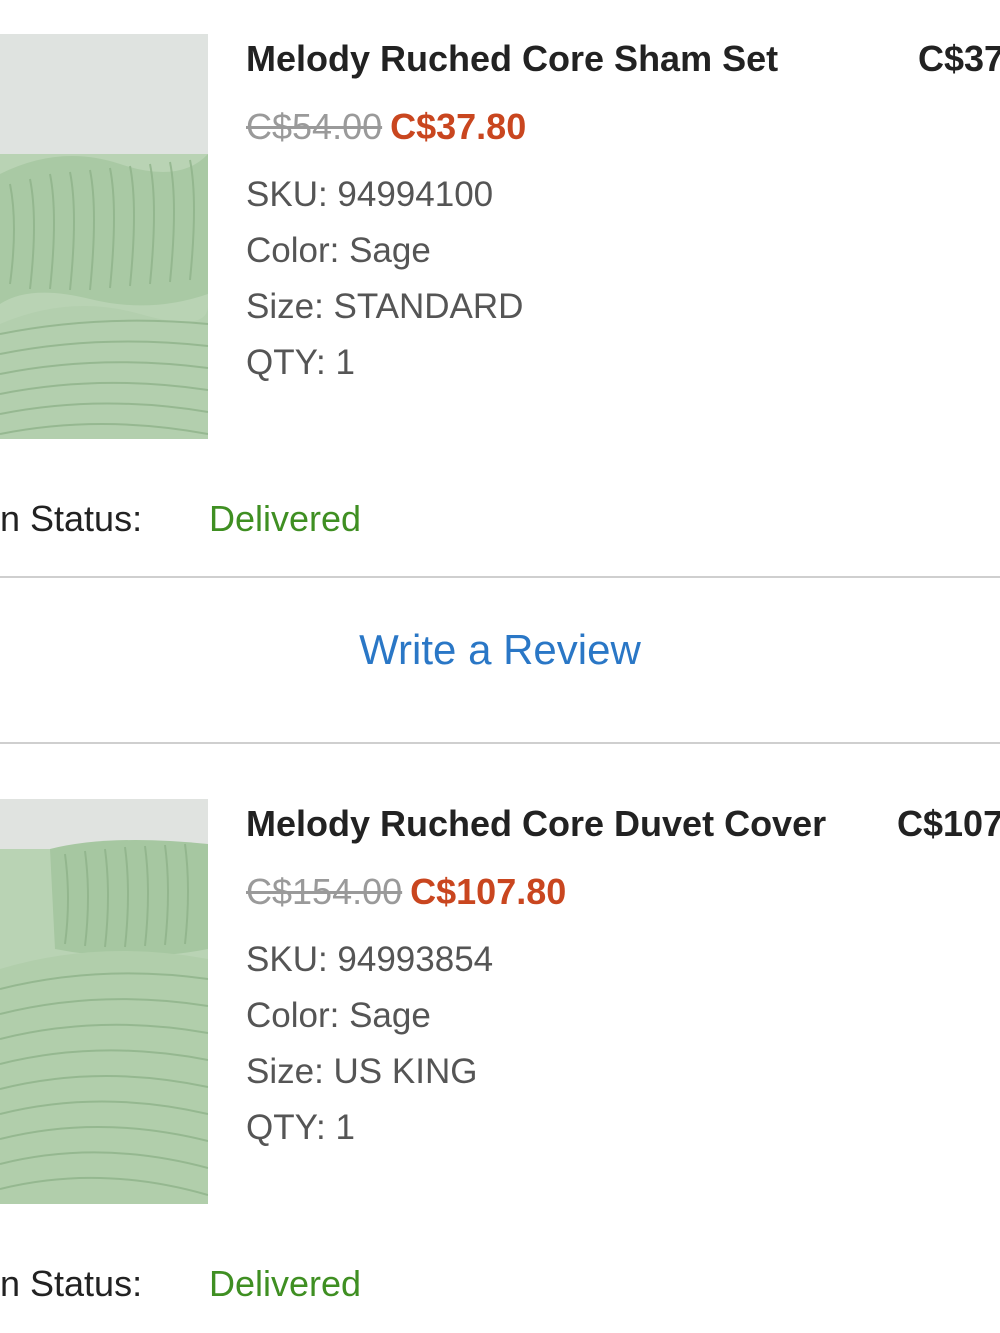 Image resolution: width=1000 pixels, height=1333 pixels. What do you see at coordinates (488, 891) in the screenshot?
I see `sale-price: C$107.80` at bounding box center [488, 891].